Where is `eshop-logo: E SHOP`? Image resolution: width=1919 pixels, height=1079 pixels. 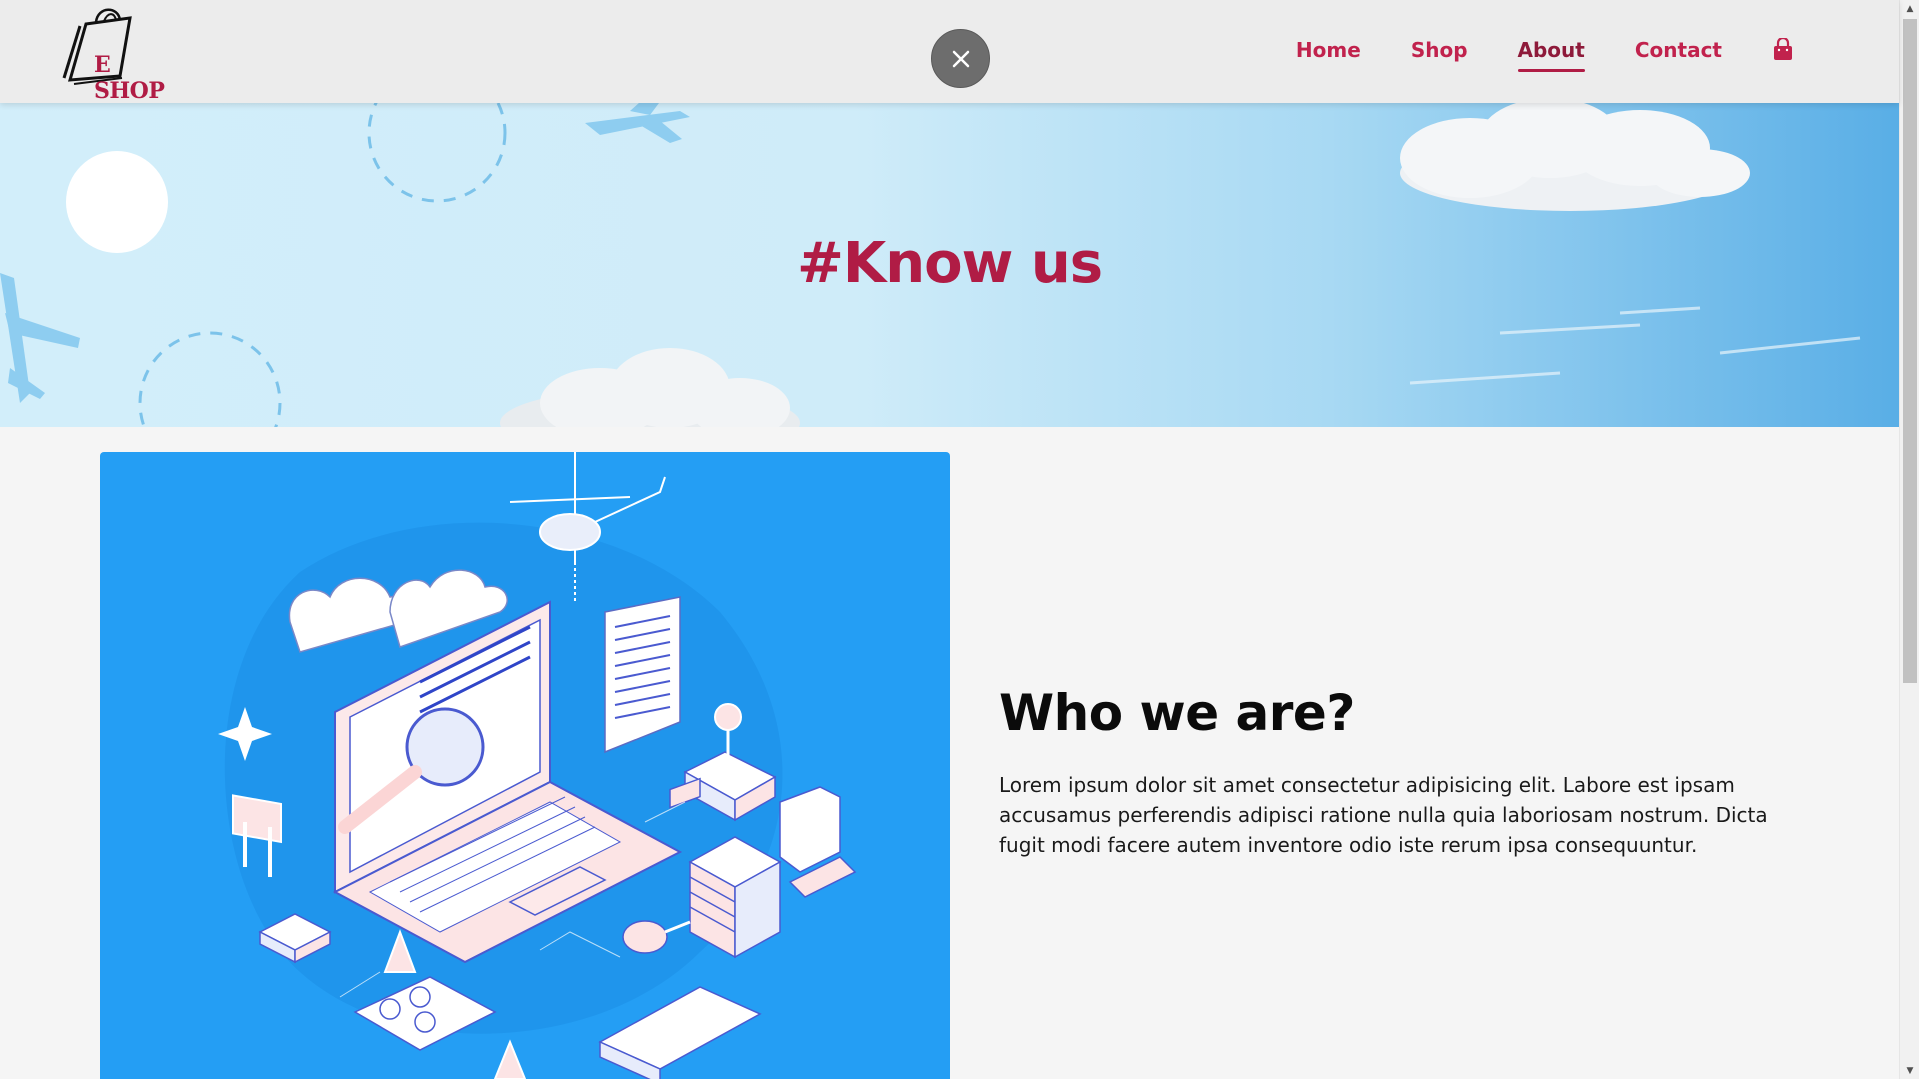
eshop-logo: E SHOP is located at coordinates (120, 56).